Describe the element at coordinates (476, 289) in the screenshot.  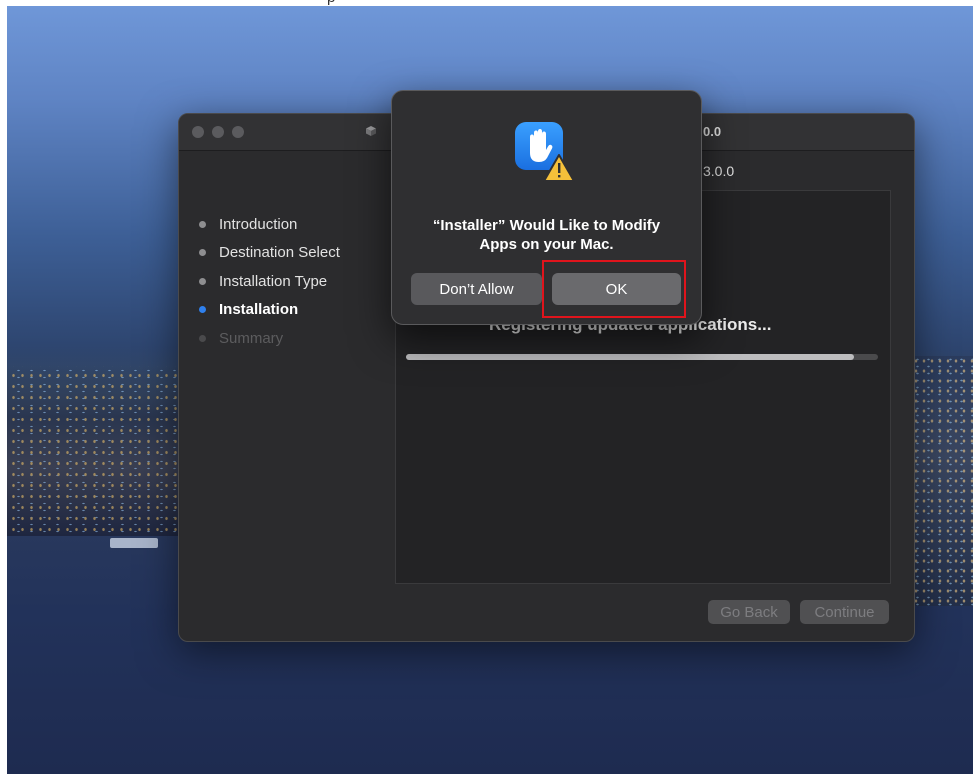
I see `dont-allow-button: Don’t Allow` at that location.